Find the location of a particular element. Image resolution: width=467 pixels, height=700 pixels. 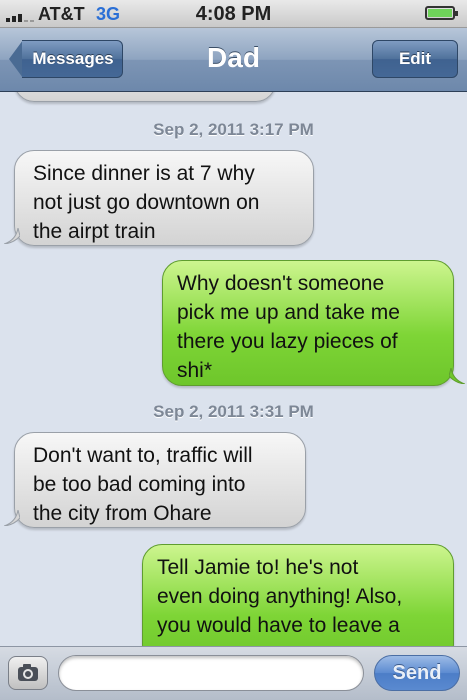

send-button: Send is located at coordinates (417, 673).